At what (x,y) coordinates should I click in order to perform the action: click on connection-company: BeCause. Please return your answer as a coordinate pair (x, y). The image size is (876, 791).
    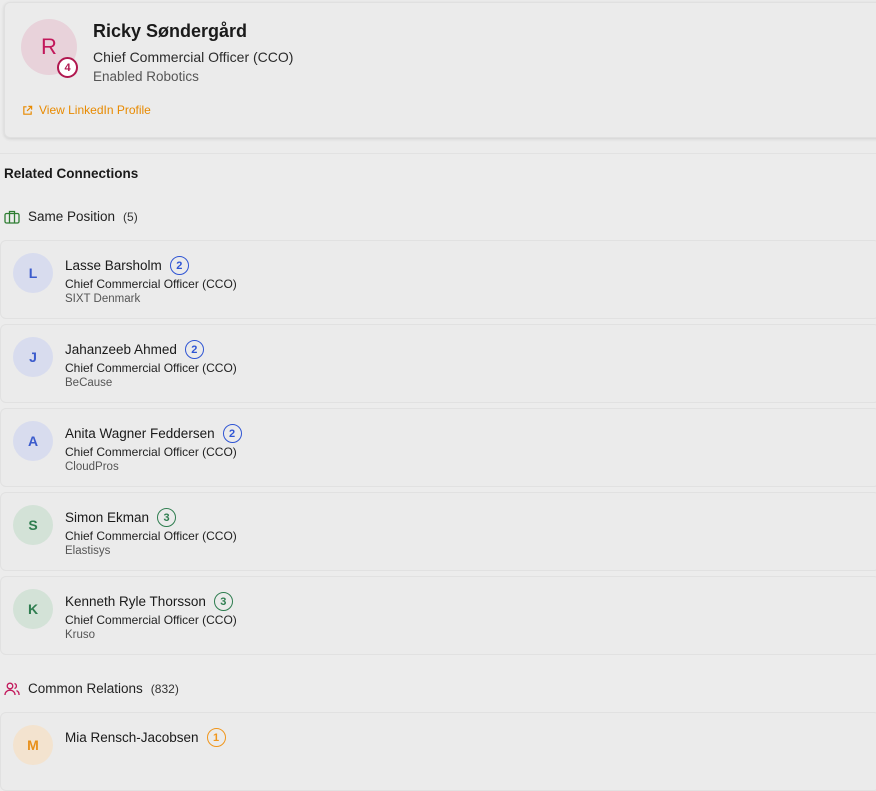
    Looking at the image, I should click on (89, 383).